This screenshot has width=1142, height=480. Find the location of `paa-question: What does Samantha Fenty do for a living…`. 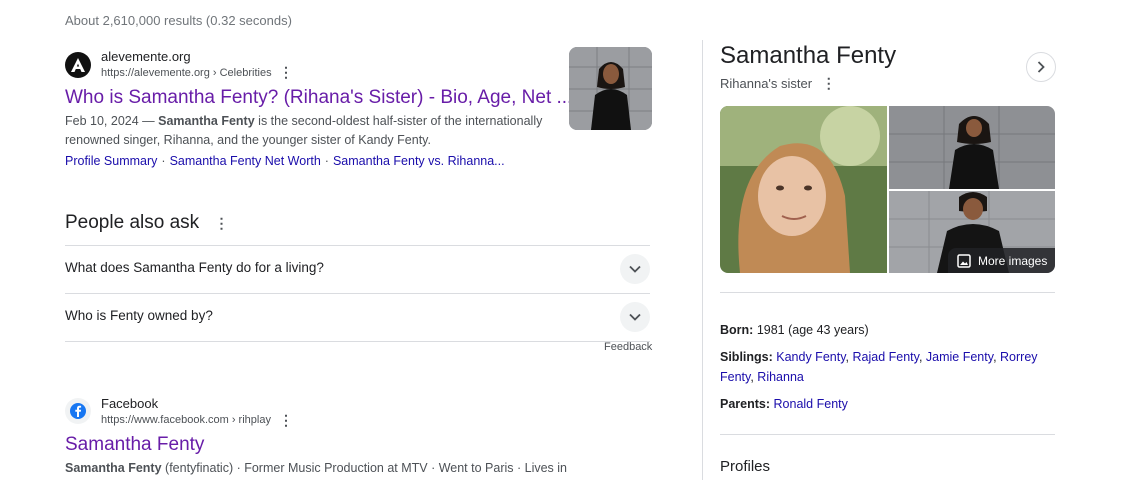

paa-question: What does Samantha Fenty do for a living… is located at coordinates (194, 267).